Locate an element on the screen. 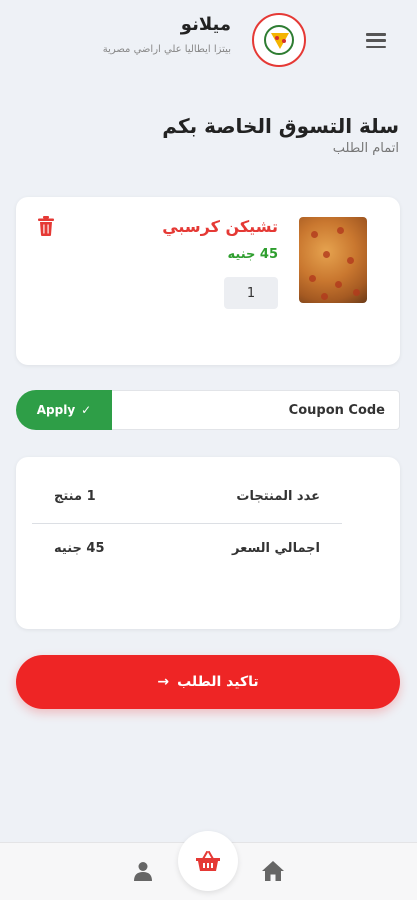  basket-icon is located at coordinates (208, 861).